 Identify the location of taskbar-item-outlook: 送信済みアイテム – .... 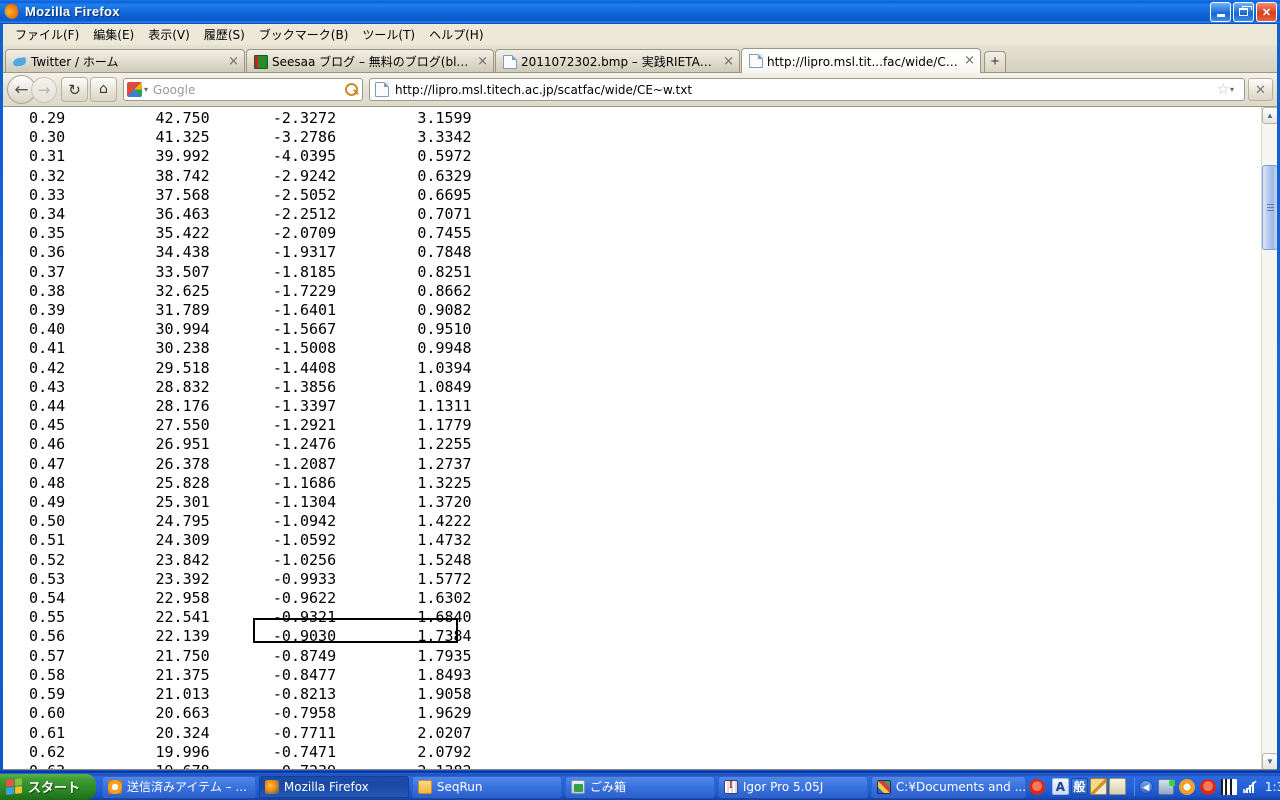
(179, 786).